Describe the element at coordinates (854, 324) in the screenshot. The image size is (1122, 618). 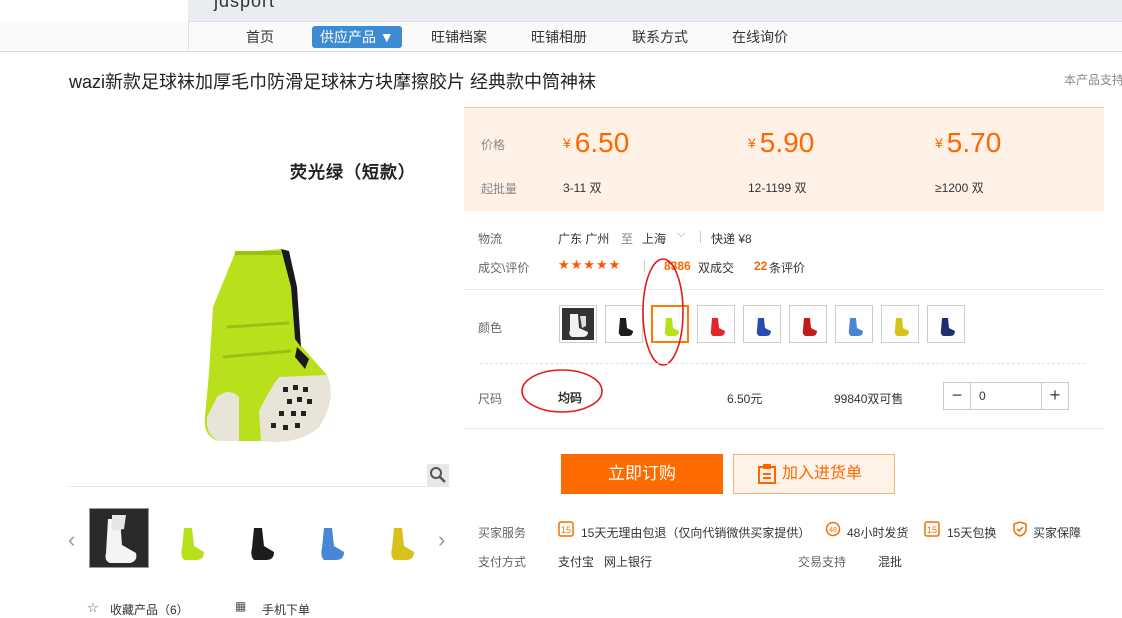
I see `color-swatch-light-blue` at that location.